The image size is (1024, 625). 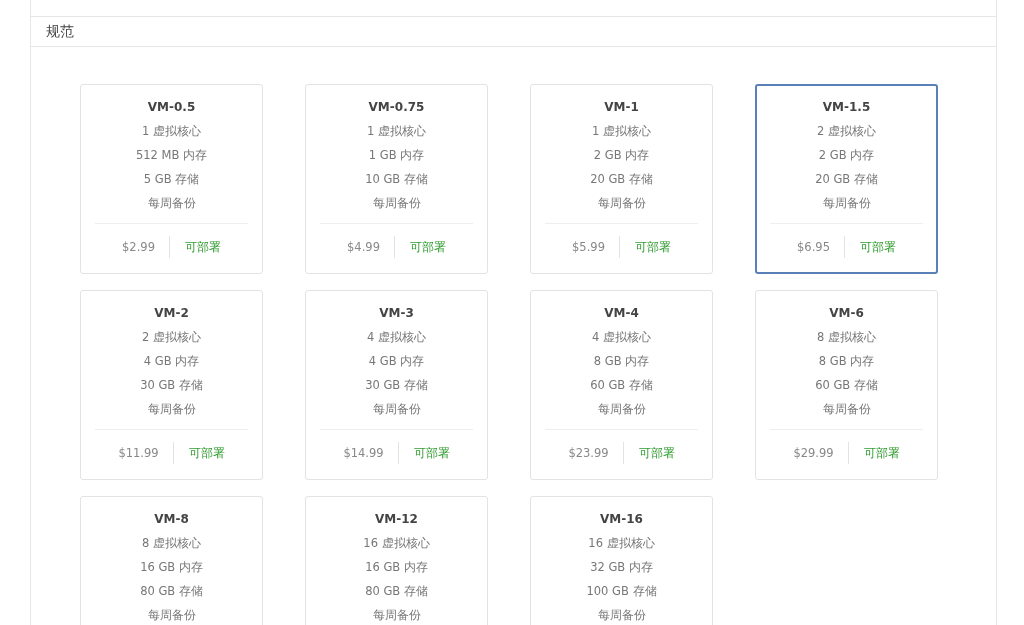 I want to click on plan-card: VM-2 2 虚拟核心 4 GB 内存 30 GB 存储 每周备份 $11.99 可部署, so click(x=171, y=385).